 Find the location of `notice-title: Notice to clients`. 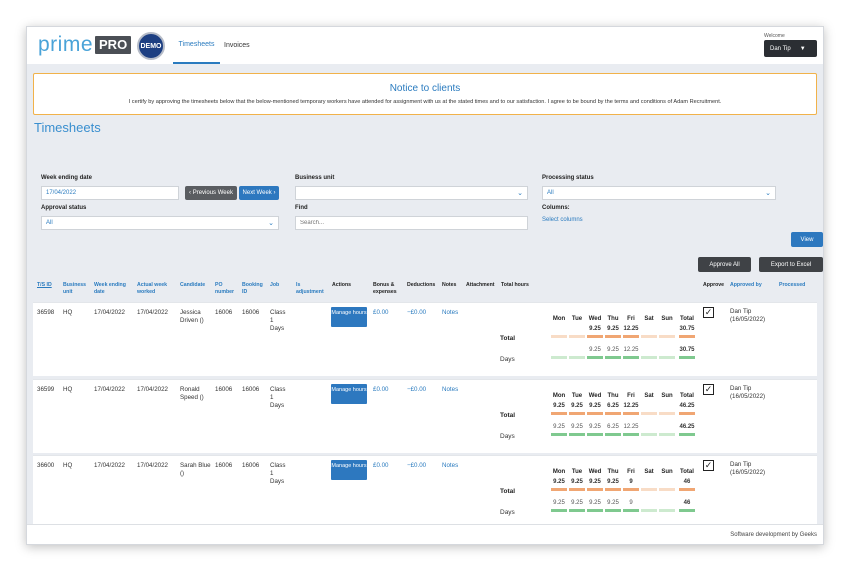

notice-title: Notice to clients is located at coordinates (425, 88).